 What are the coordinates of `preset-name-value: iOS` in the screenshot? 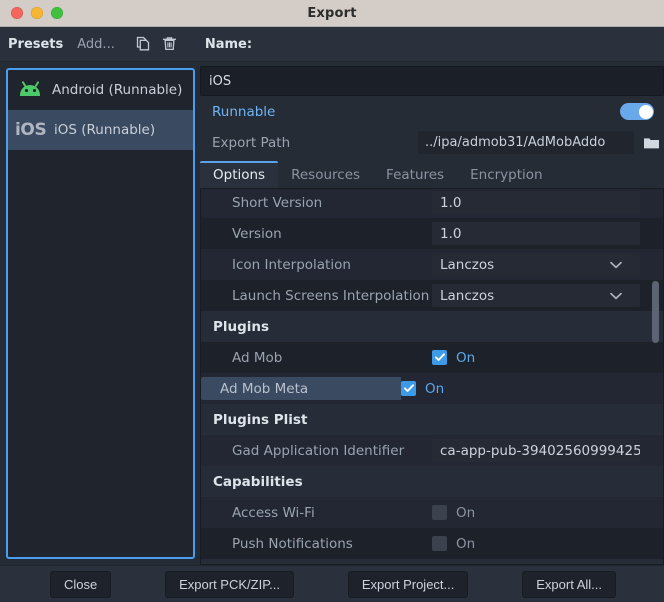 It's located at (220, 81).